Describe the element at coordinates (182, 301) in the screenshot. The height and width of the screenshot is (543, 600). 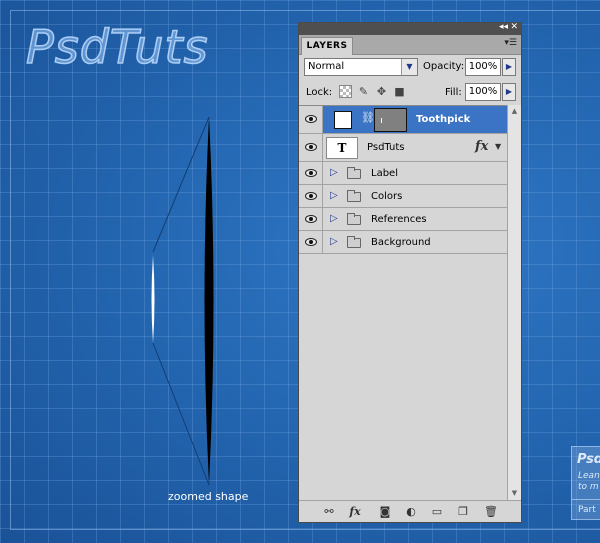
I see `zoomed-shape-illustration` at that location.